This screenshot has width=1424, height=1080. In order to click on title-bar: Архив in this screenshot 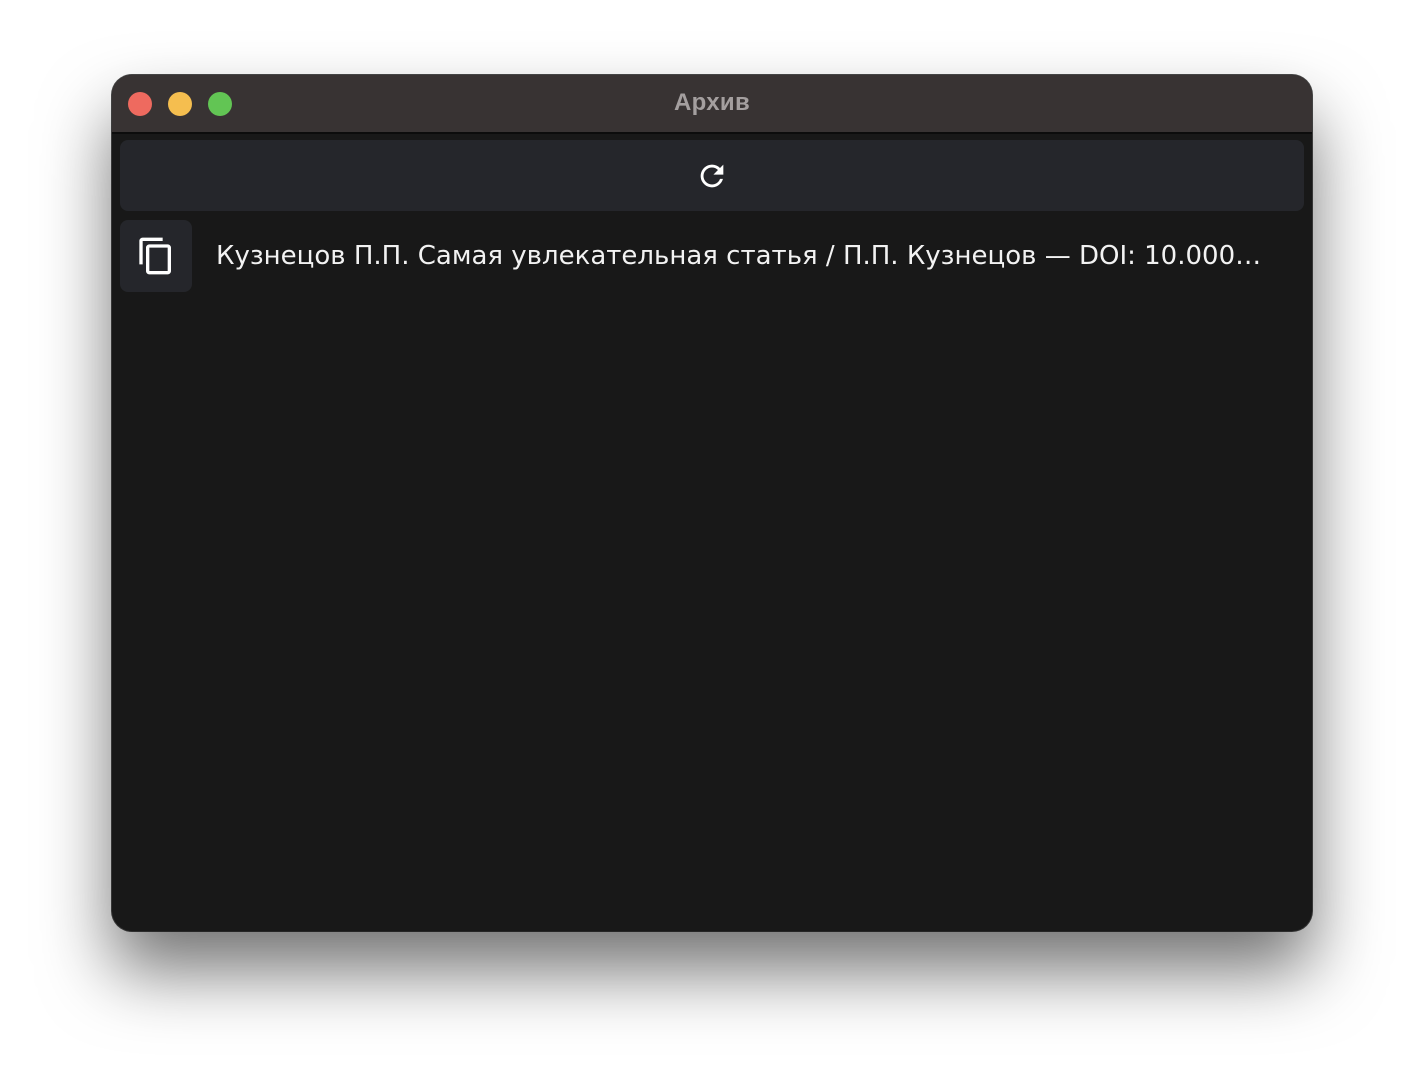, I will do `click(712, 104)`.